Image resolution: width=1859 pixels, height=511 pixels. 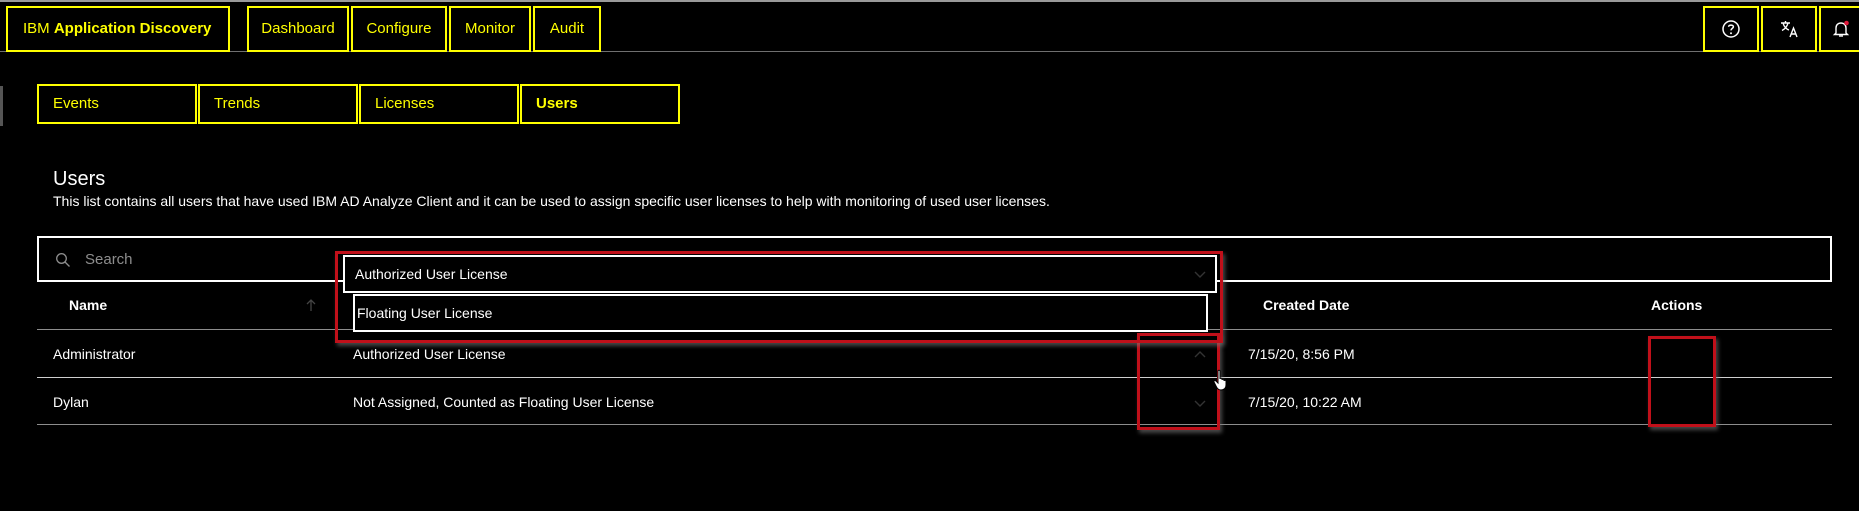 I want to click on nav-monitor: Monitor, so click(x=490, y=29).